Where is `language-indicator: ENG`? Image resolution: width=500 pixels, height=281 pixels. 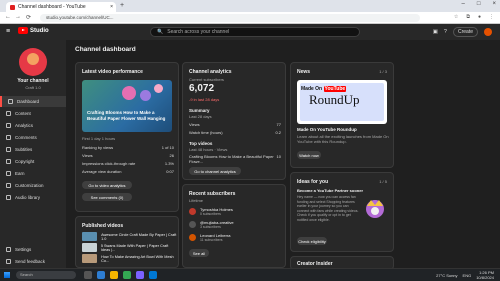
language-indicator: ENG is located at coordinates (467, 275).